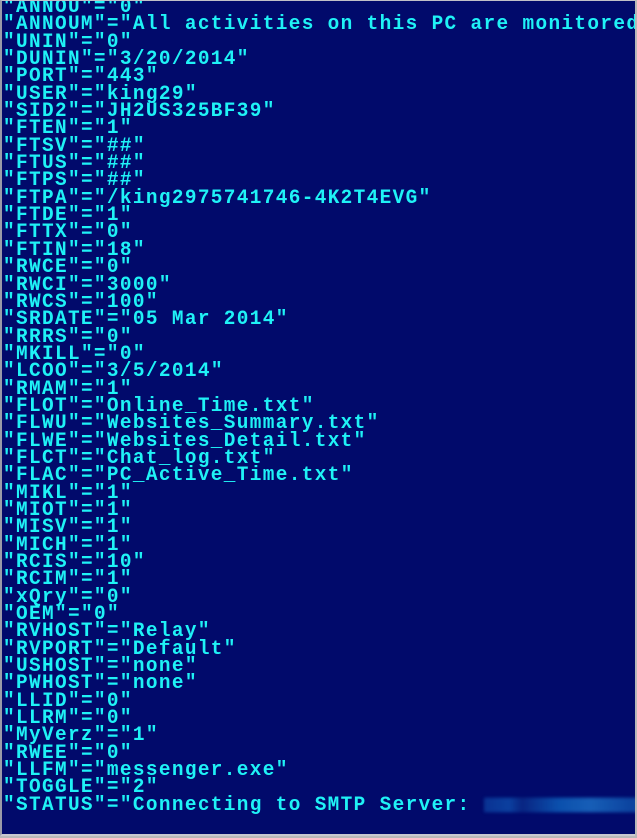 This screenshot has width=637, height=838. Describe the element at coordinates (308, 805) in the screenshot. I see `config-value: Connecting to SMTP Server:` at that location.